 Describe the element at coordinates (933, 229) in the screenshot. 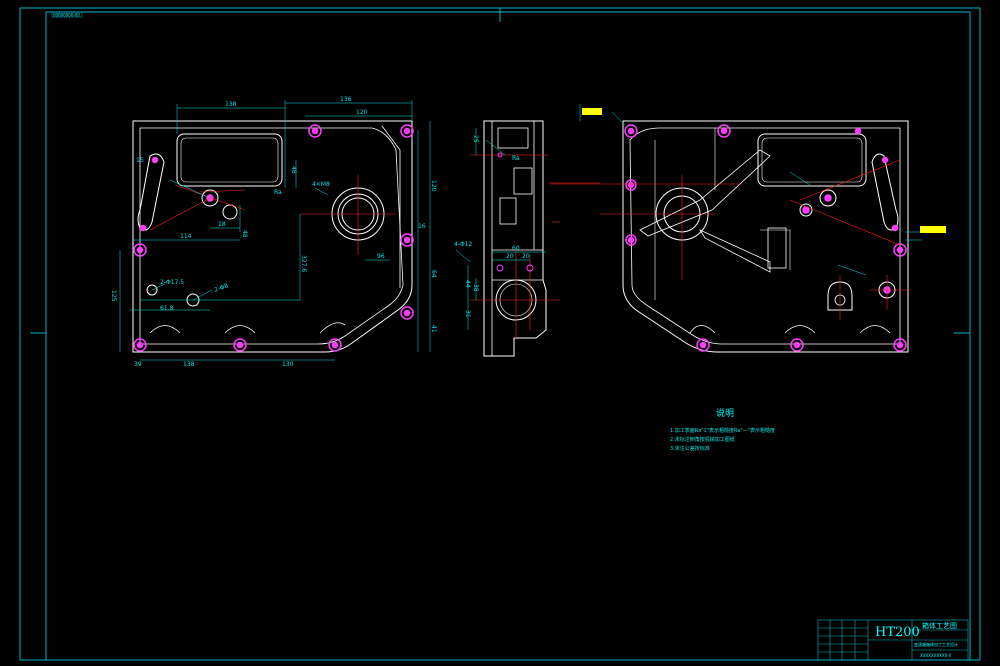

I see `rough-tag-right` at that location.